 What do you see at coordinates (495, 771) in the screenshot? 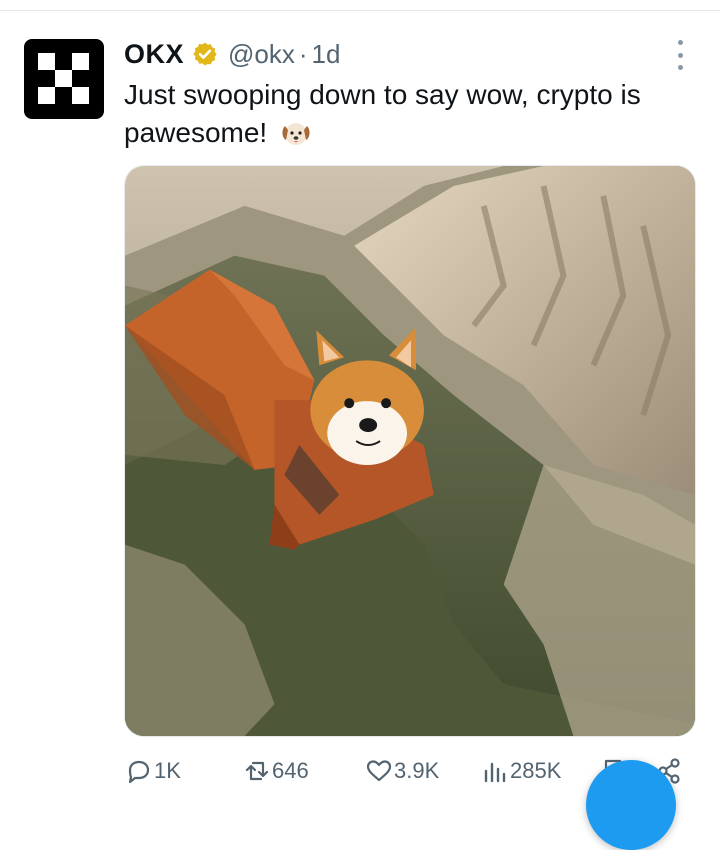
I see `views-chart-icon` at bounding box center [495, 771].